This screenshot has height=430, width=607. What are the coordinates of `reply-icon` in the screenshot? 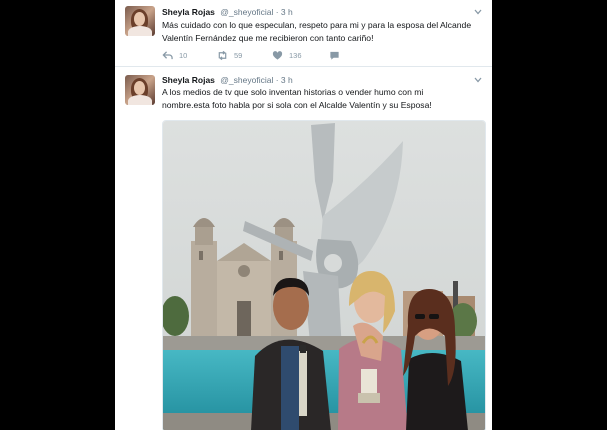 It's located at (167, 55).